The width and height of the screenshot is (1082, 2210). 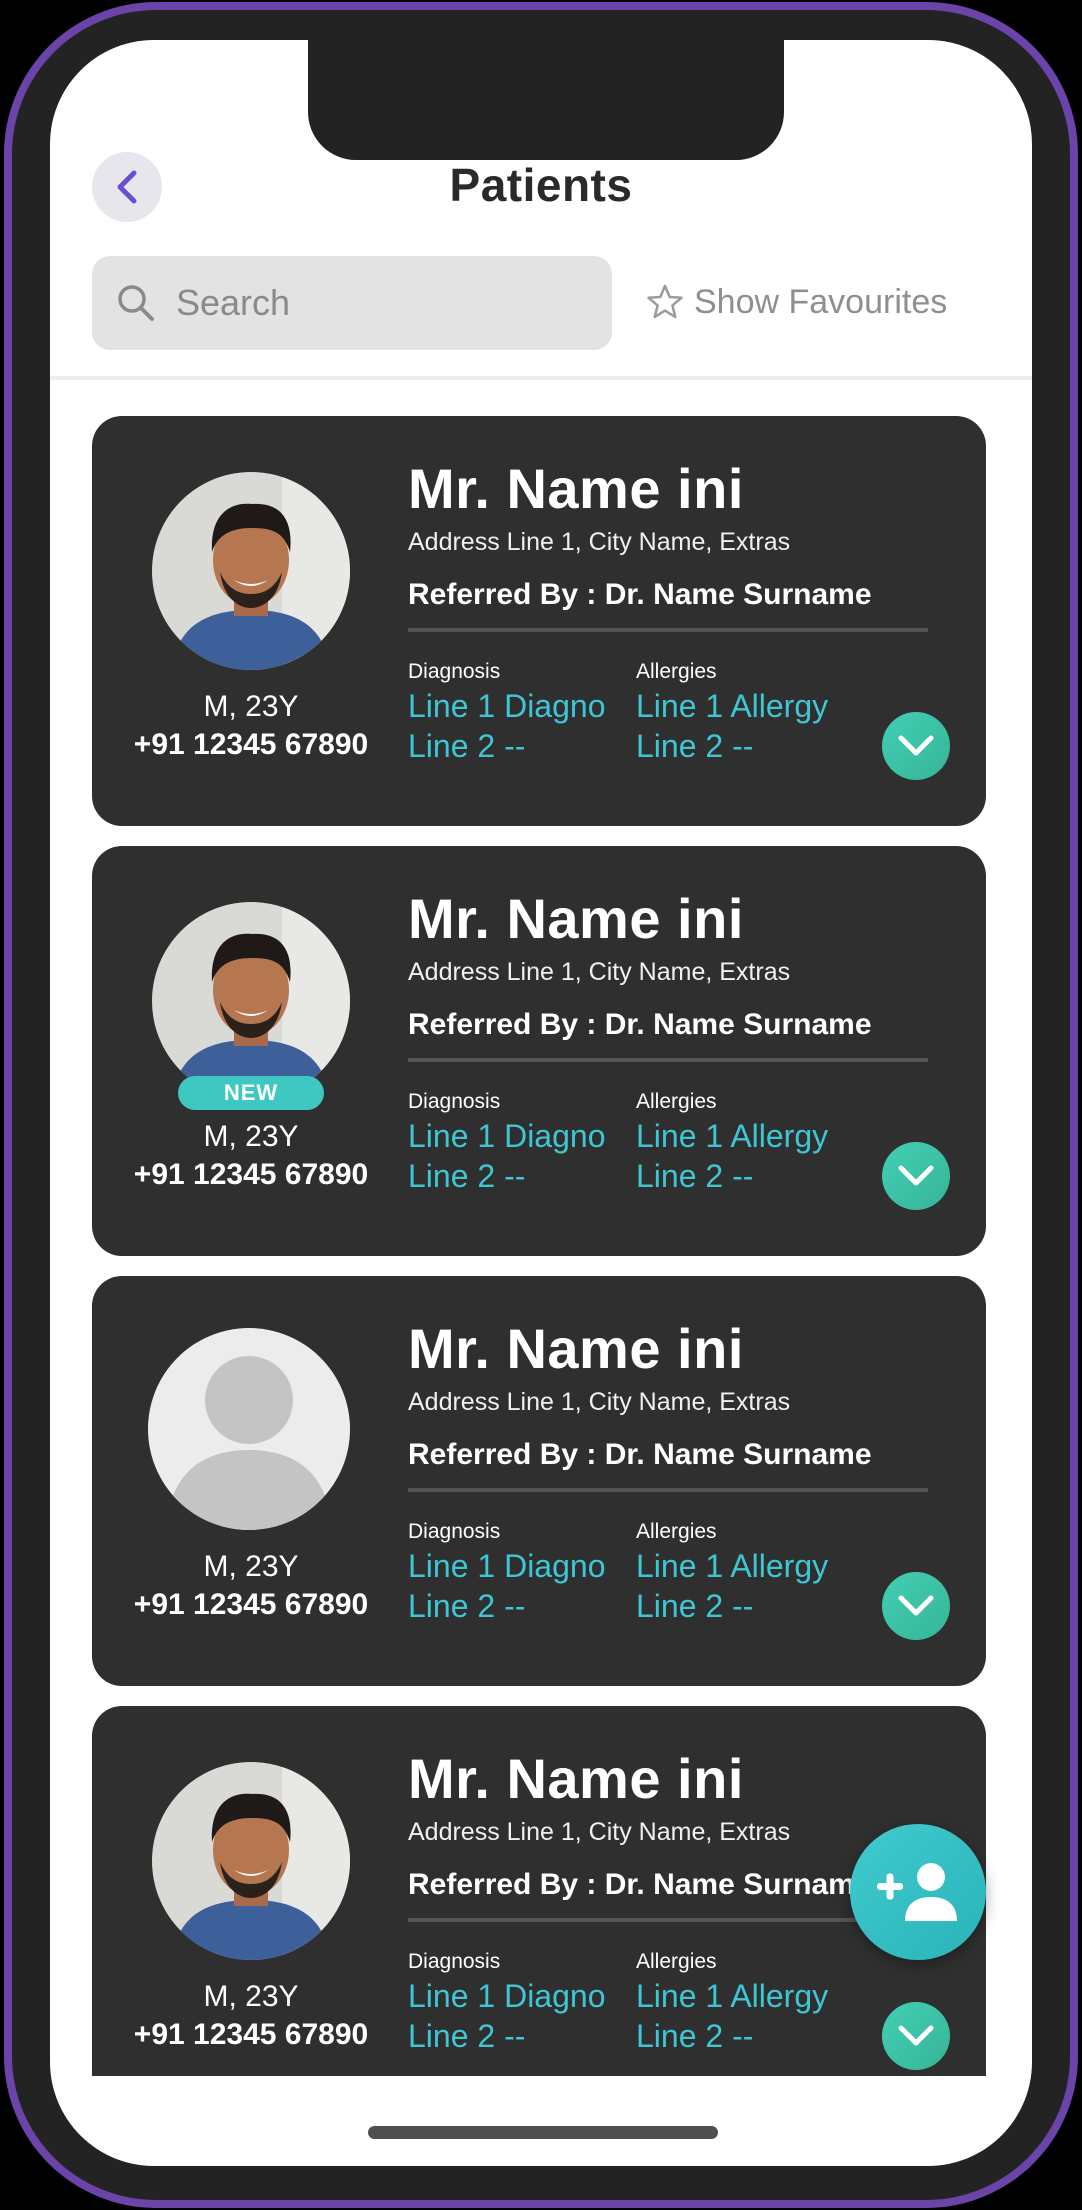 I want to click on device-notch, so click(x=546, y=100).